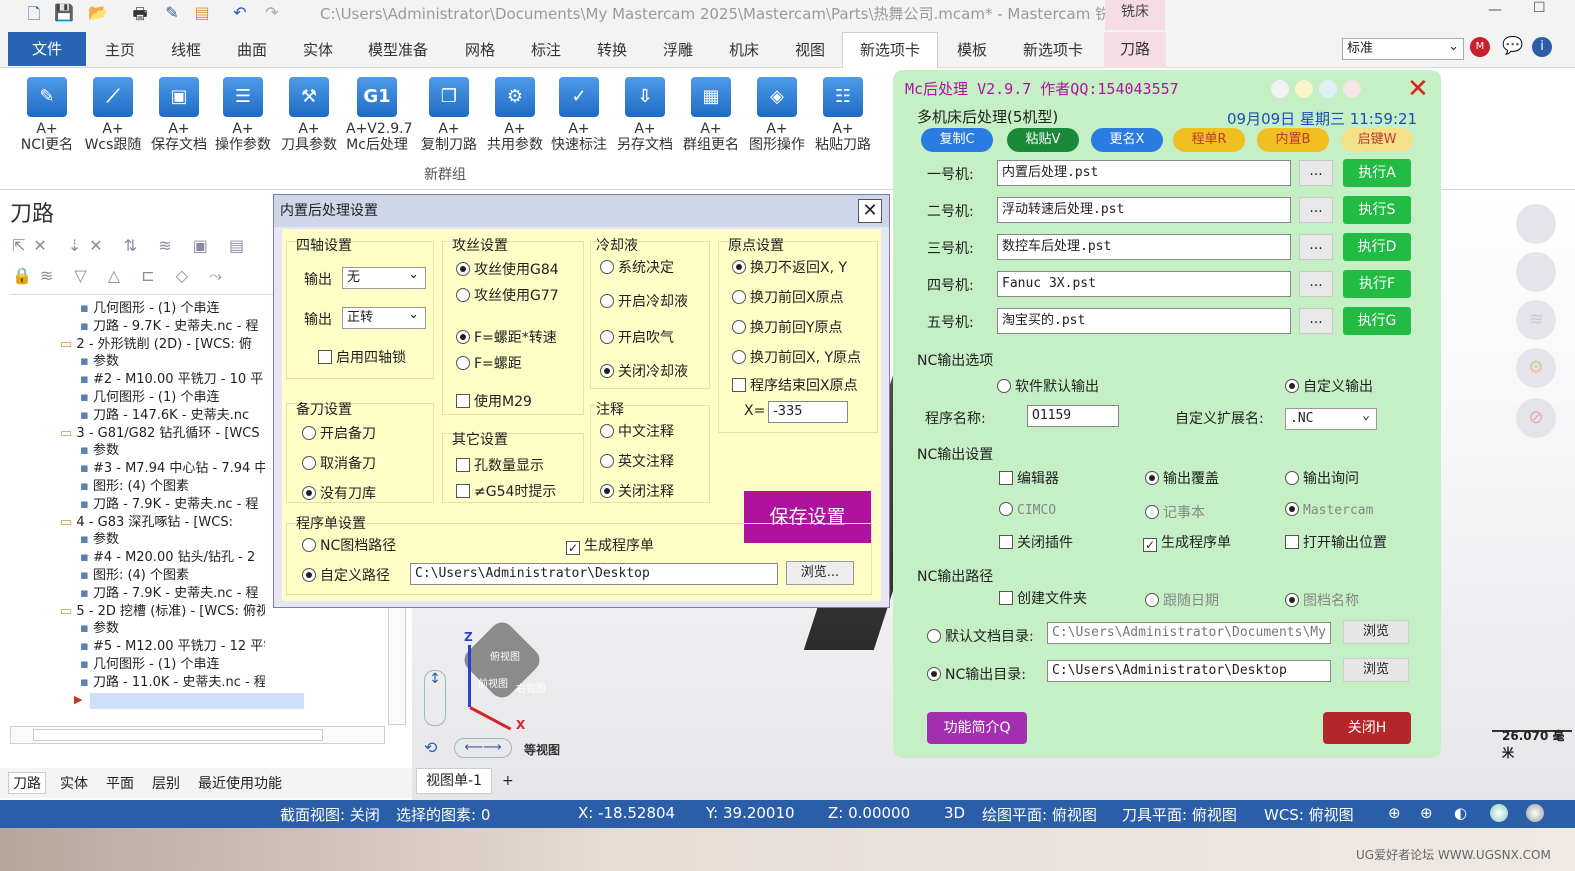 This screenshot has height=871, width=1575. I want to click on tab-home: 主页, so click(120, 53).